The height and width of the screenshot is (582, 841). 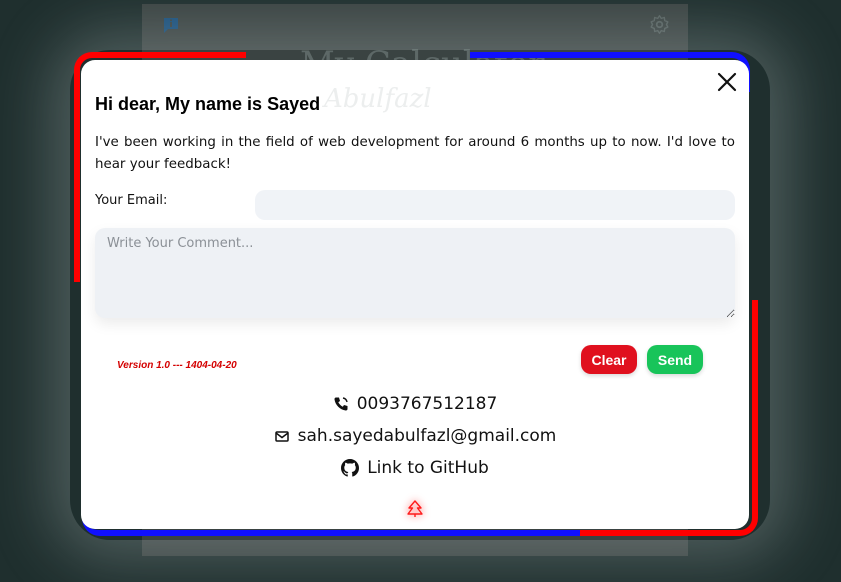 I want to click on phone-number: 0093767512187, so click(x=427, y=404).